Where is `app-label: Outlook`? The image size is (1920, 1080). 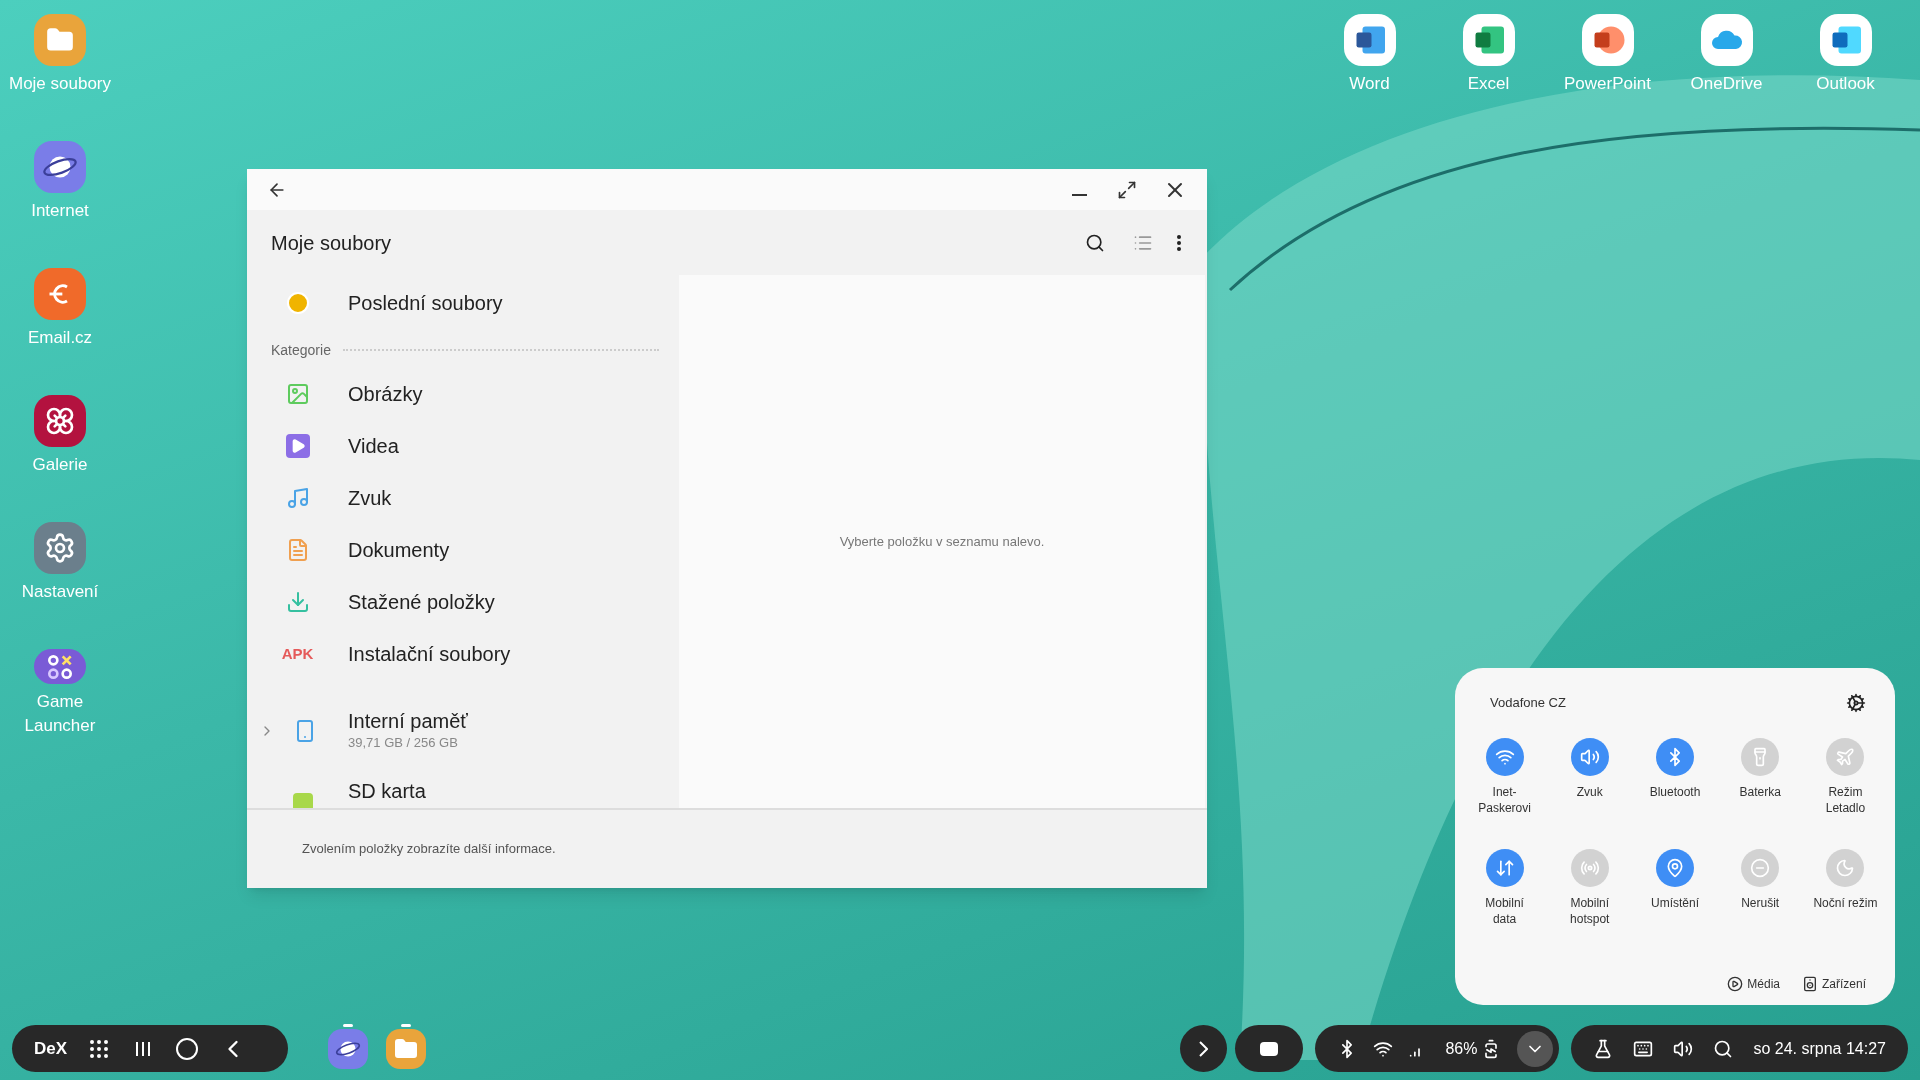
app-label: Outlook is located at coordinates (1845, 84).